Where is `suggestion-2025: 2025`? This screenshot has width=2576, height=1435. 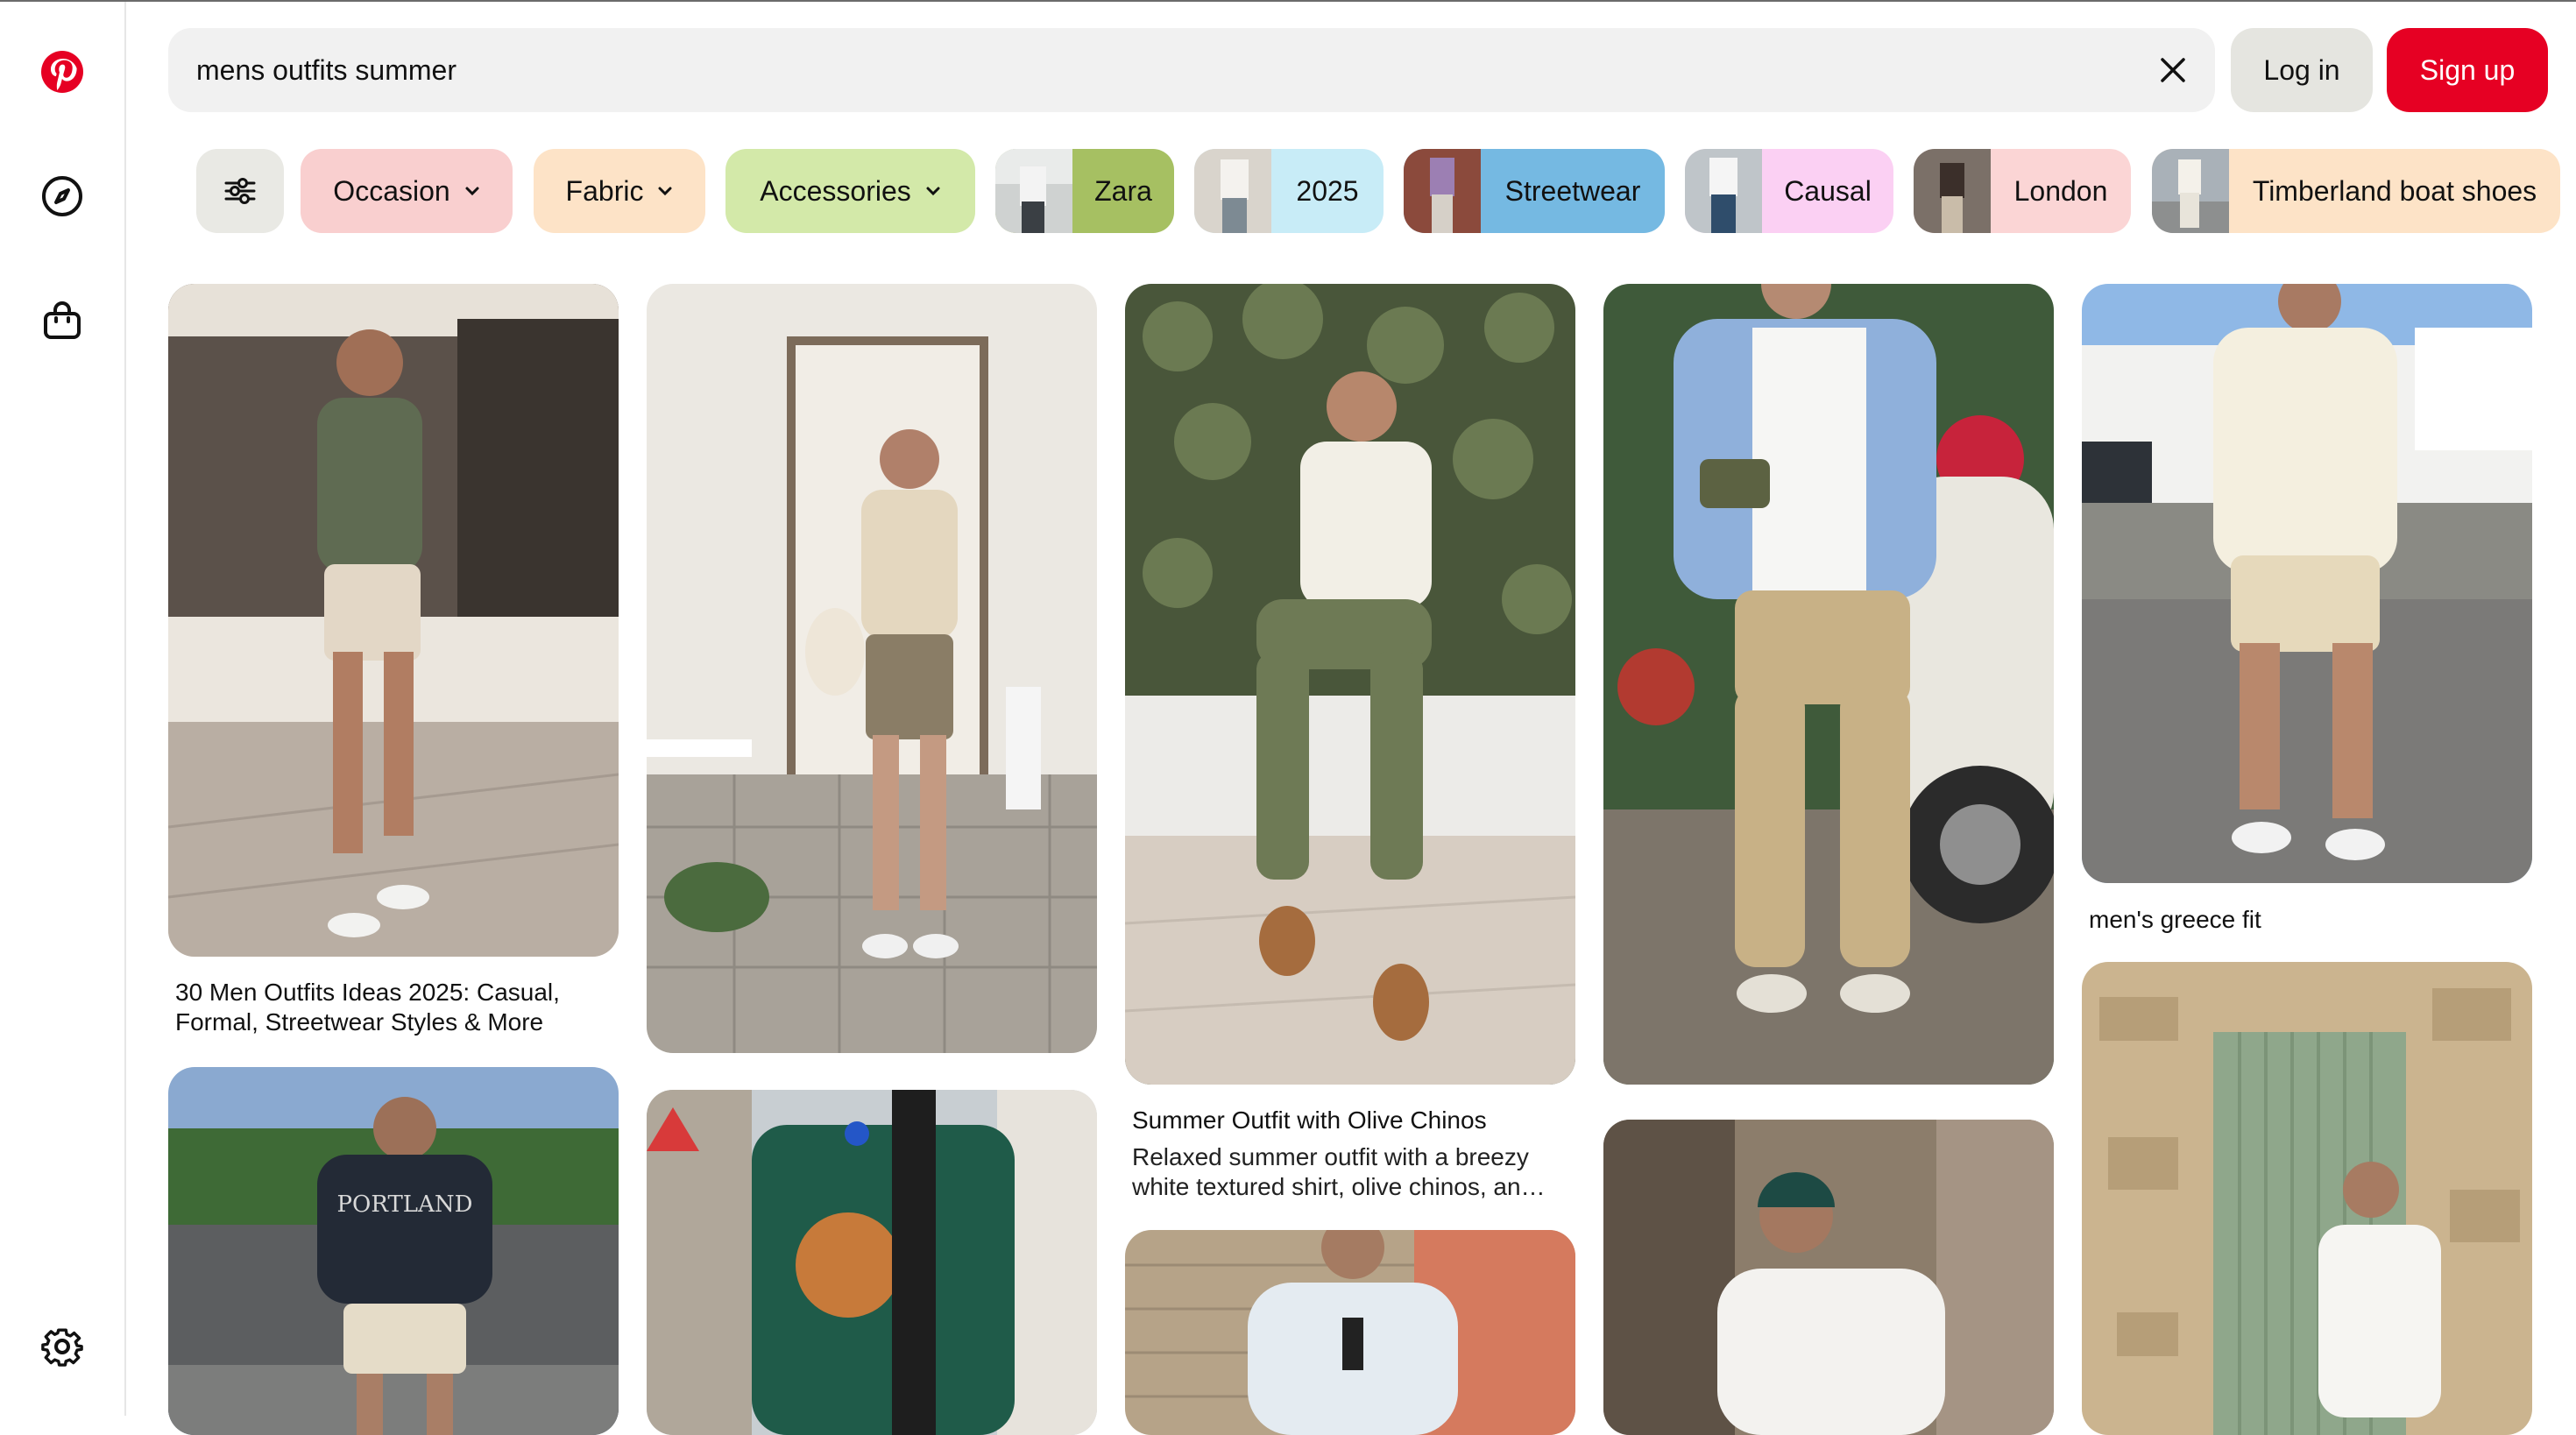
suggestion-2025: 2025 is located at coordinates (1289, 191).